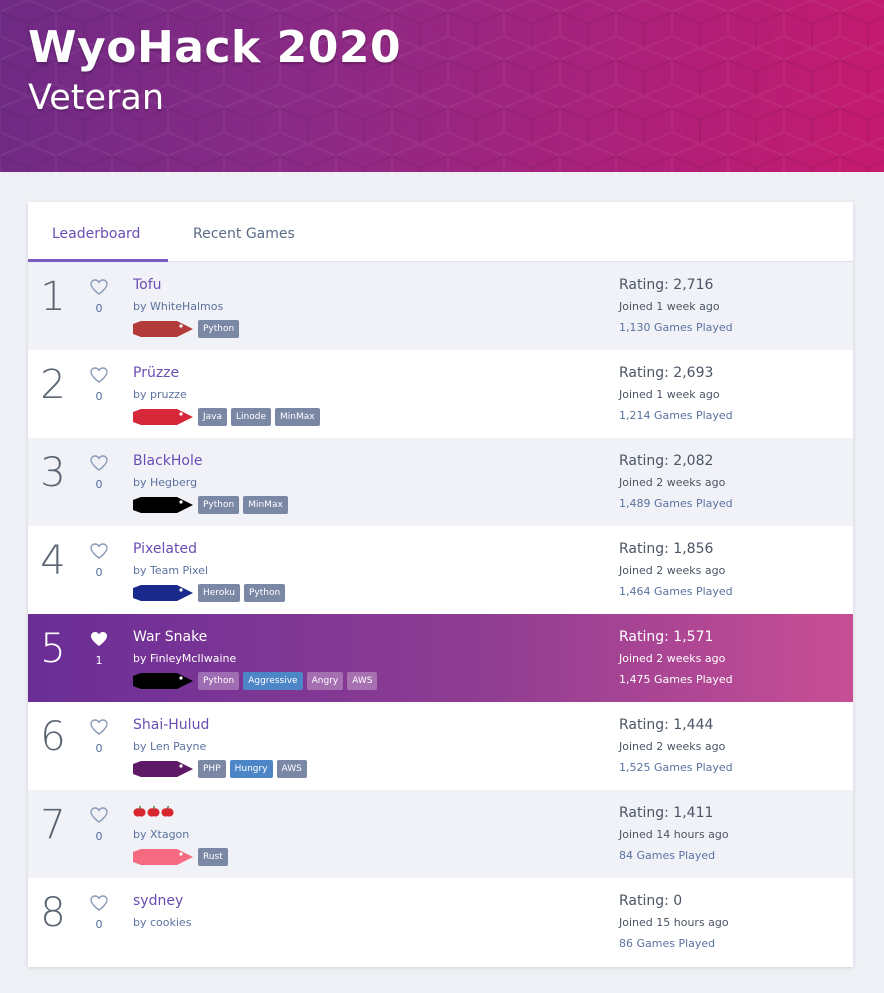 This screenshot has height=993, width=884. Describe the element at coordinates (666, 373) in the screenshot. I see `rating-value: Rating: 2,693` at that location.